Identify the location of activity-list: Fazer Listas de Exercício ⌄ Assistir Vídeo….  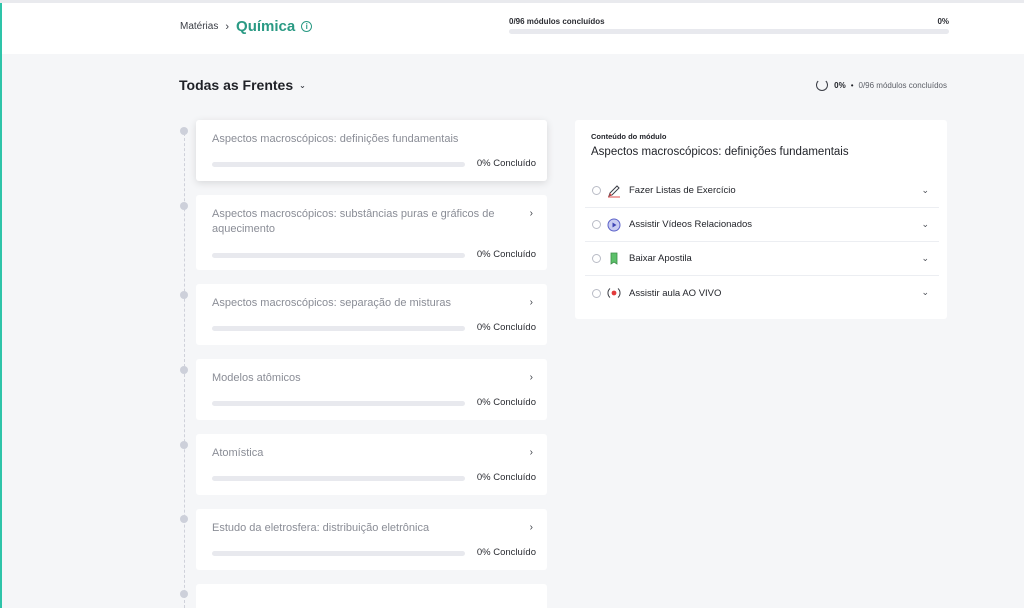
(762, 242).